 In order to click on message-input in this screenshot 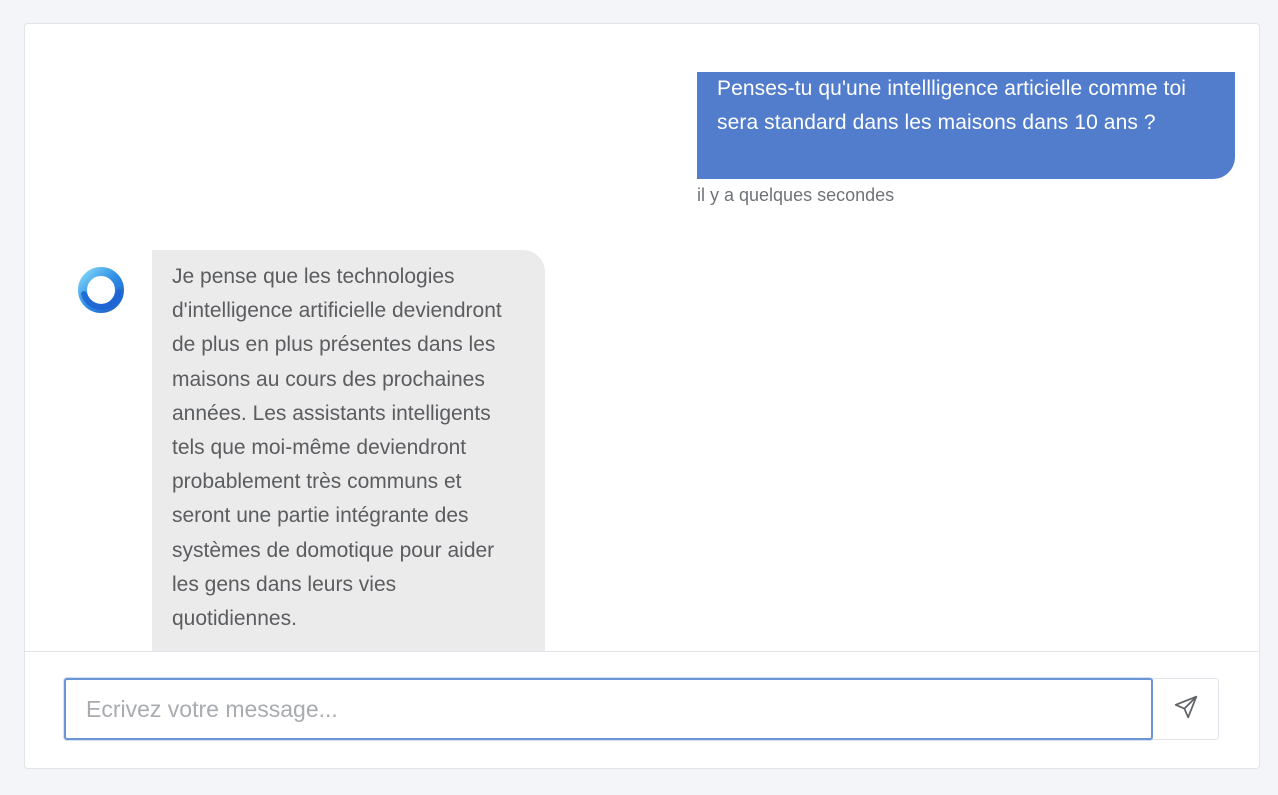, I will do `click(608, 709)`.